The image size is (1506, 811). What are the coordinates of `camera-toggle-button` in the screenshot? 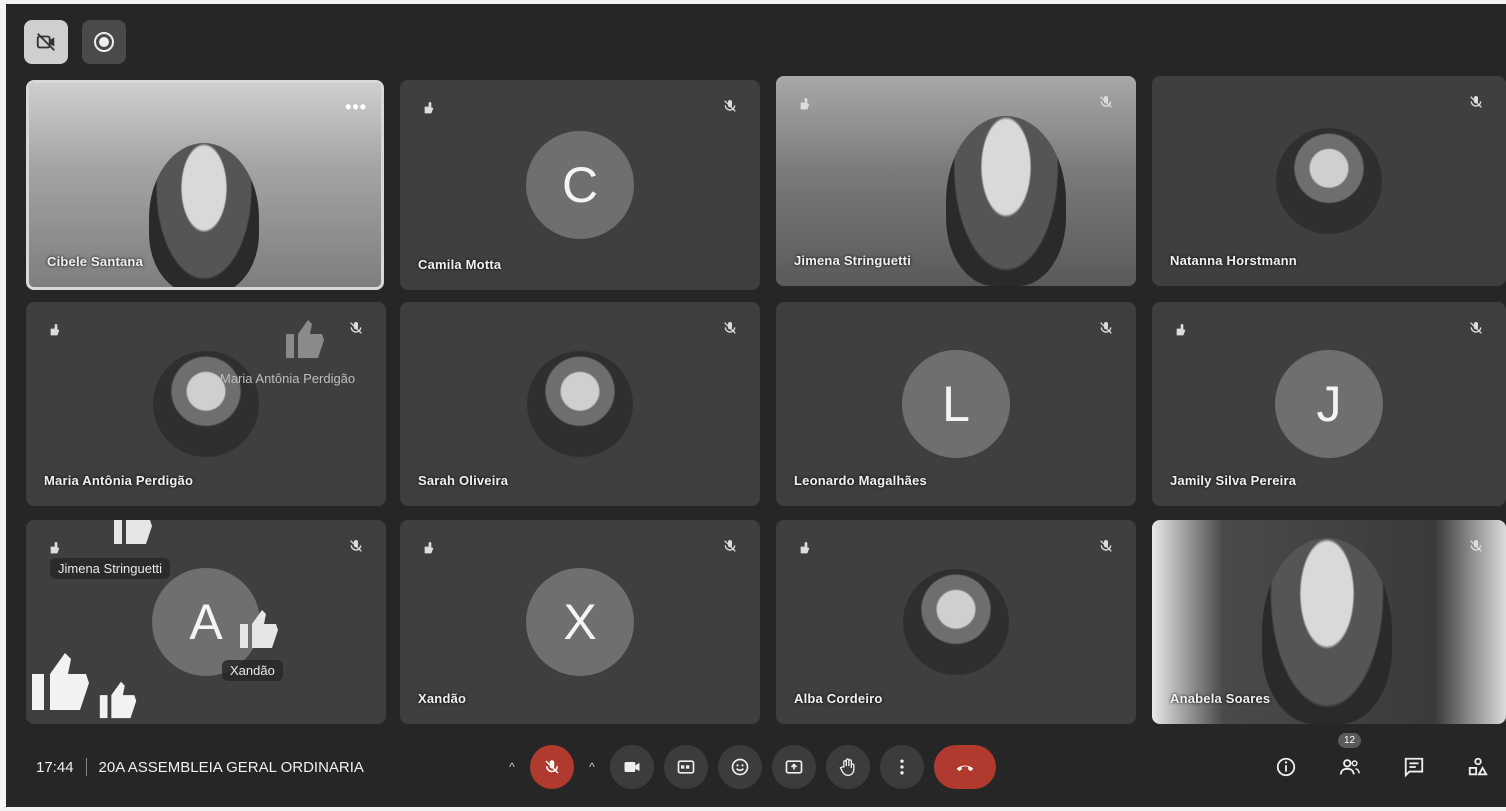 It's located at (632, 767).